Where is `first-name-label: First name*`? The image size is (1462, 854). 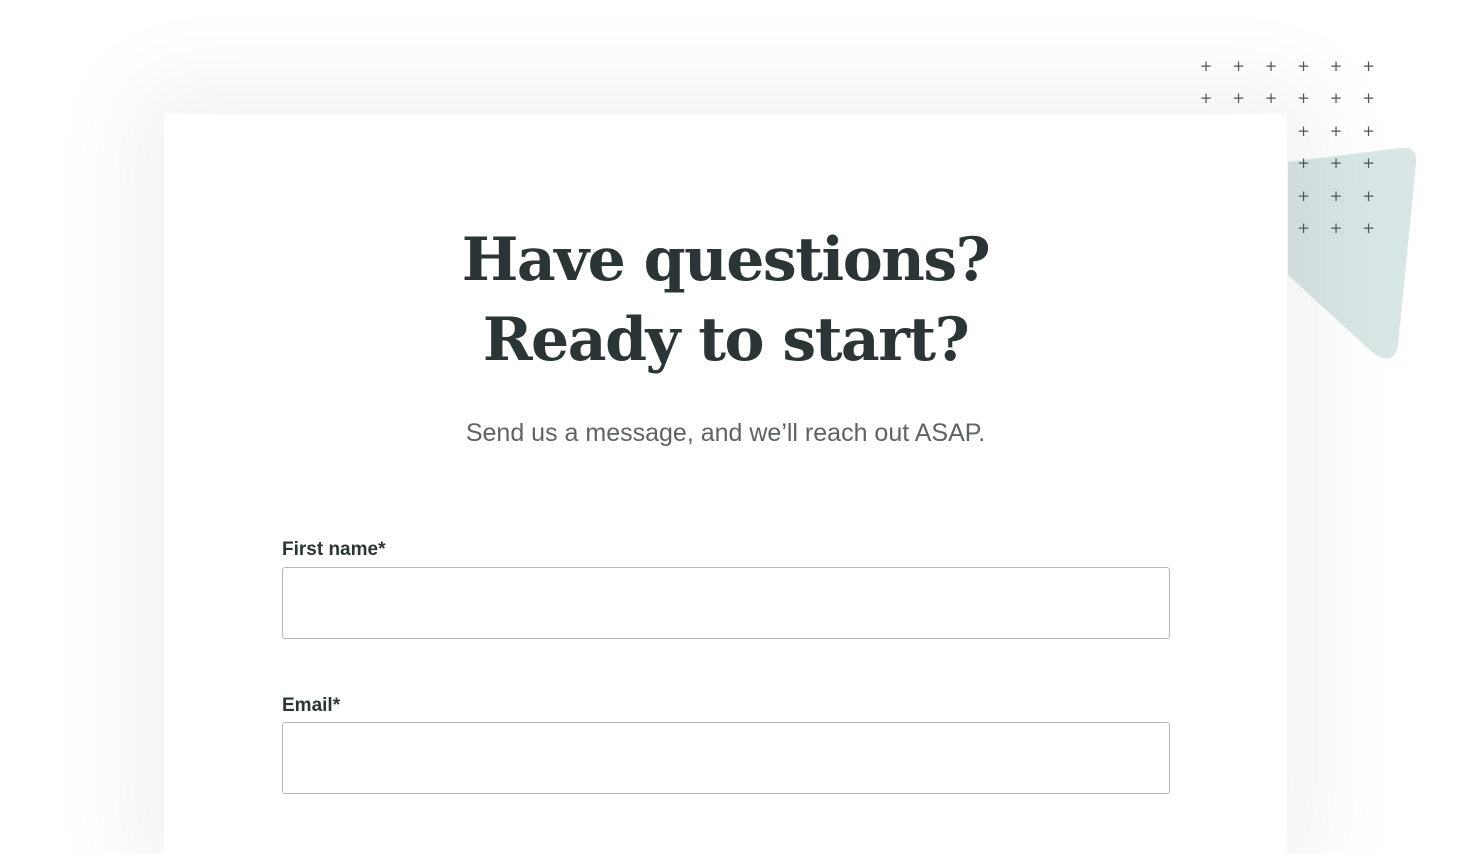 first-name-label: First name* is located at coordinates (334, 549).